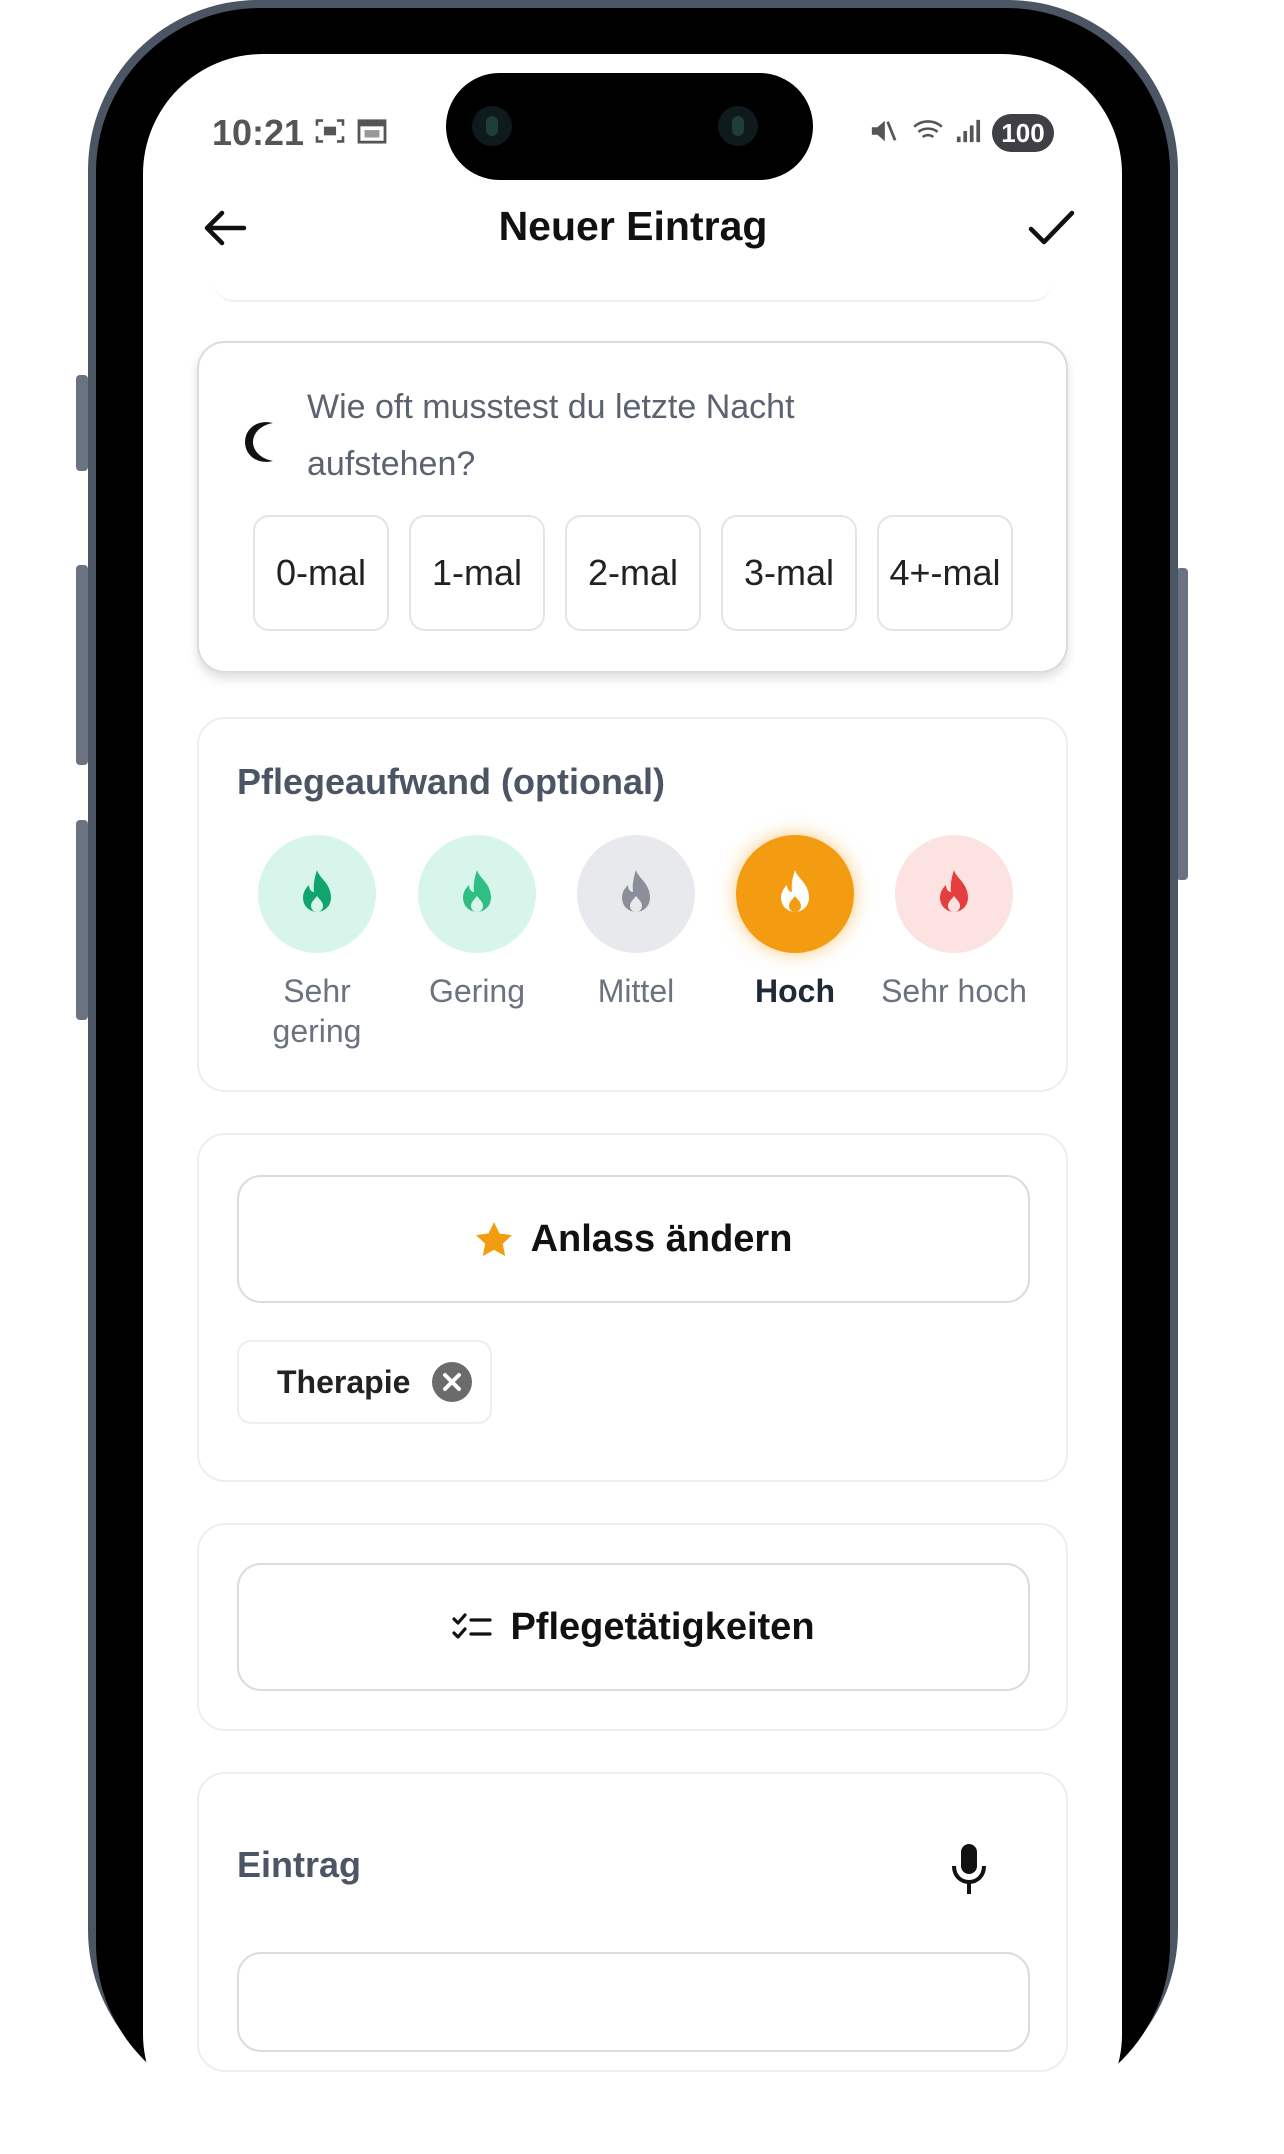  Describe the element at coordinates (928, 129) in the screenshot. I see `wifi-icon` at that location.